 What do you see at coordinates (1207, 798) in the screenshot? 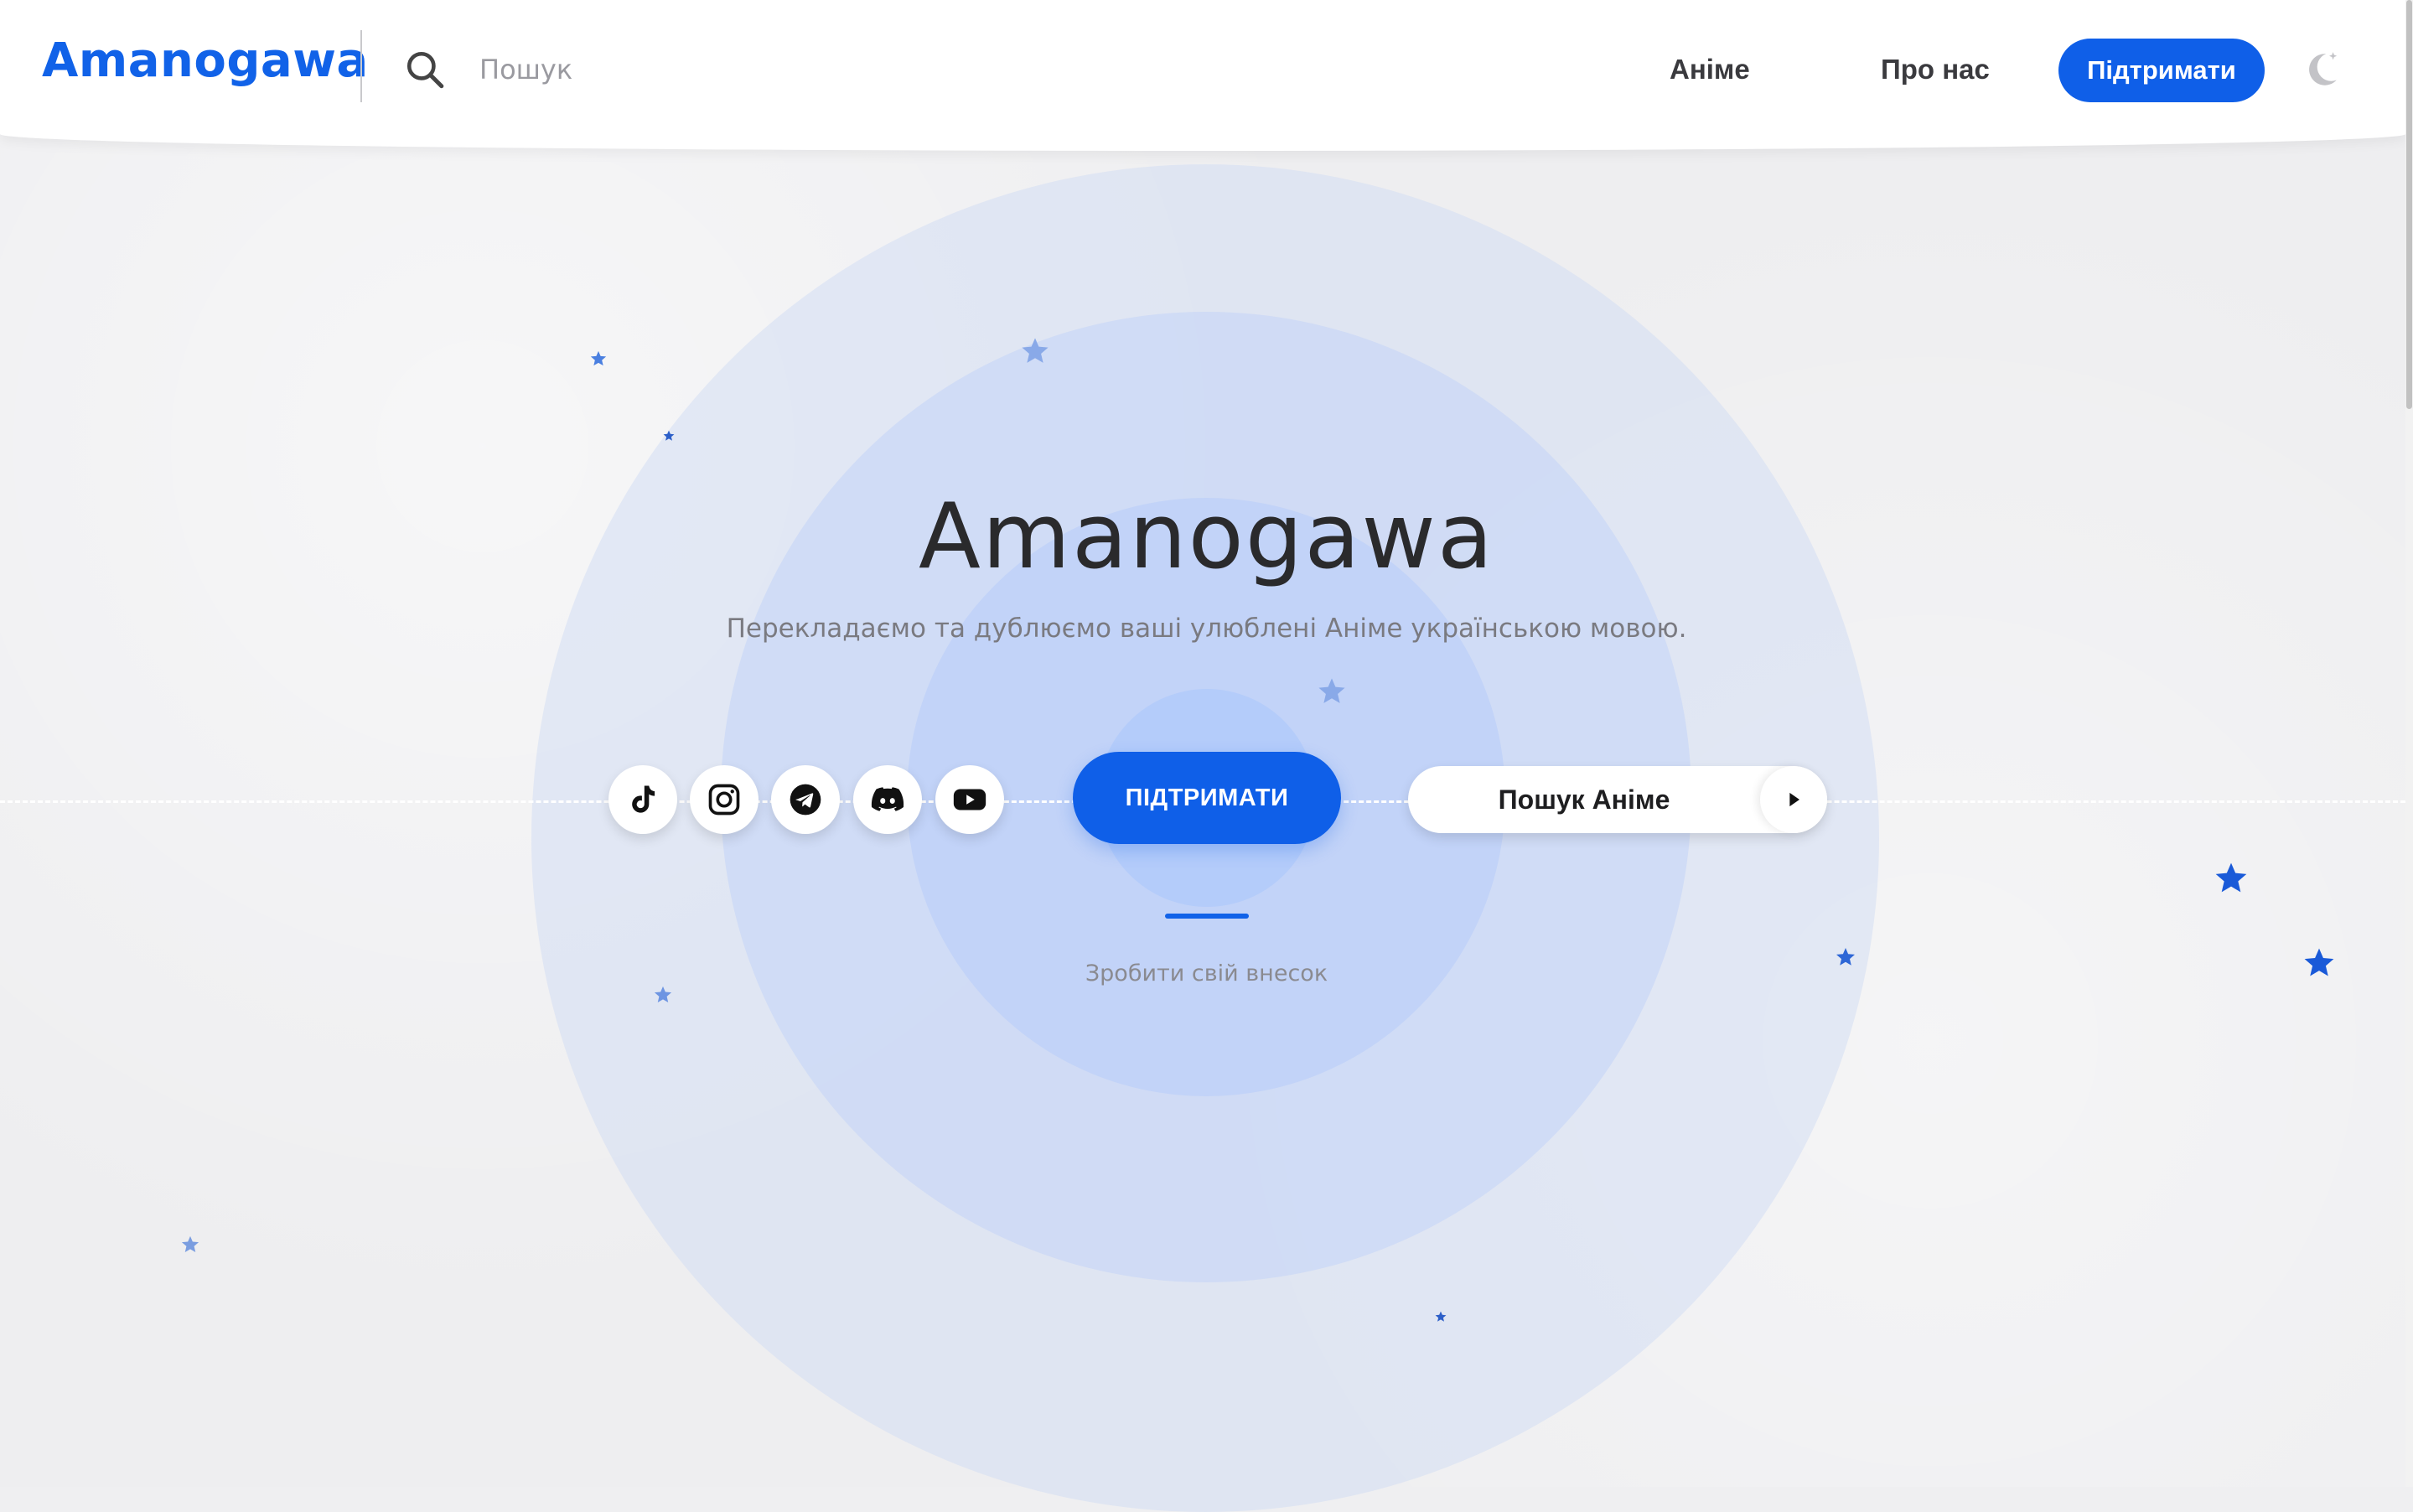
I see `hero-support-button: ПІДТРИМАТИ` at bounding box center [1207, 798].